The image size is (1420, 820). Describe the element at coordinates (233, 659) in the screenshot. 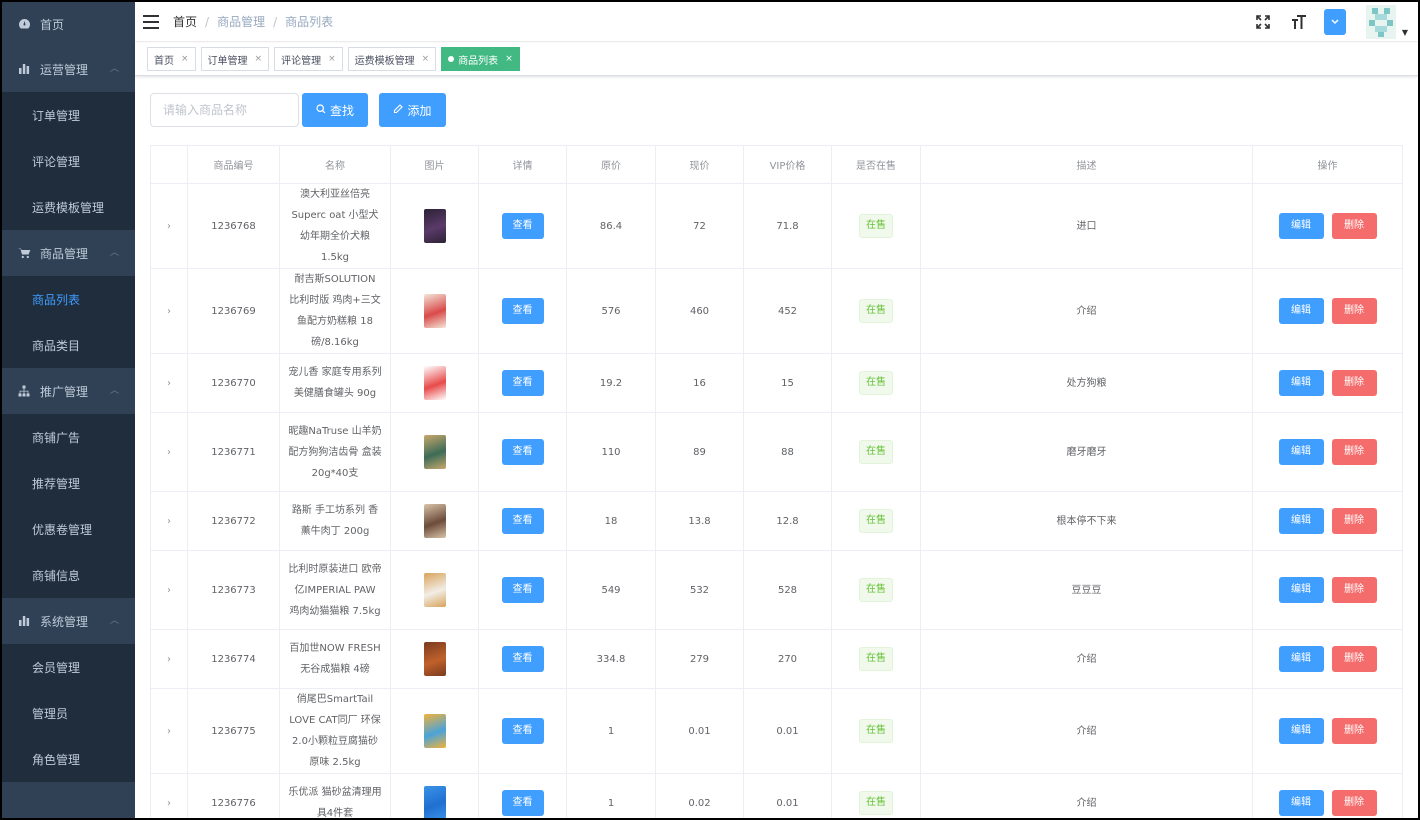

I see `goods-id: 1236774` at that location.